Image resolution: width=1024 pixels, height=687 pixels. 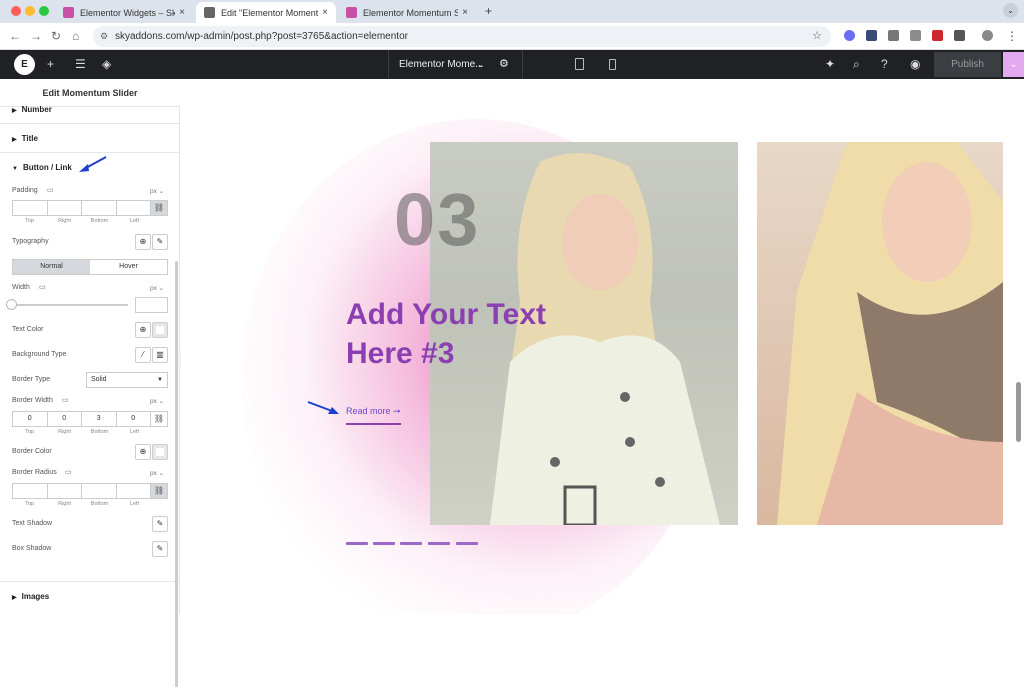 What do you see at coordinates (25, 138) in the screenshot?
I see `section-title: ▶ Title` at bounding box center [25, 138].